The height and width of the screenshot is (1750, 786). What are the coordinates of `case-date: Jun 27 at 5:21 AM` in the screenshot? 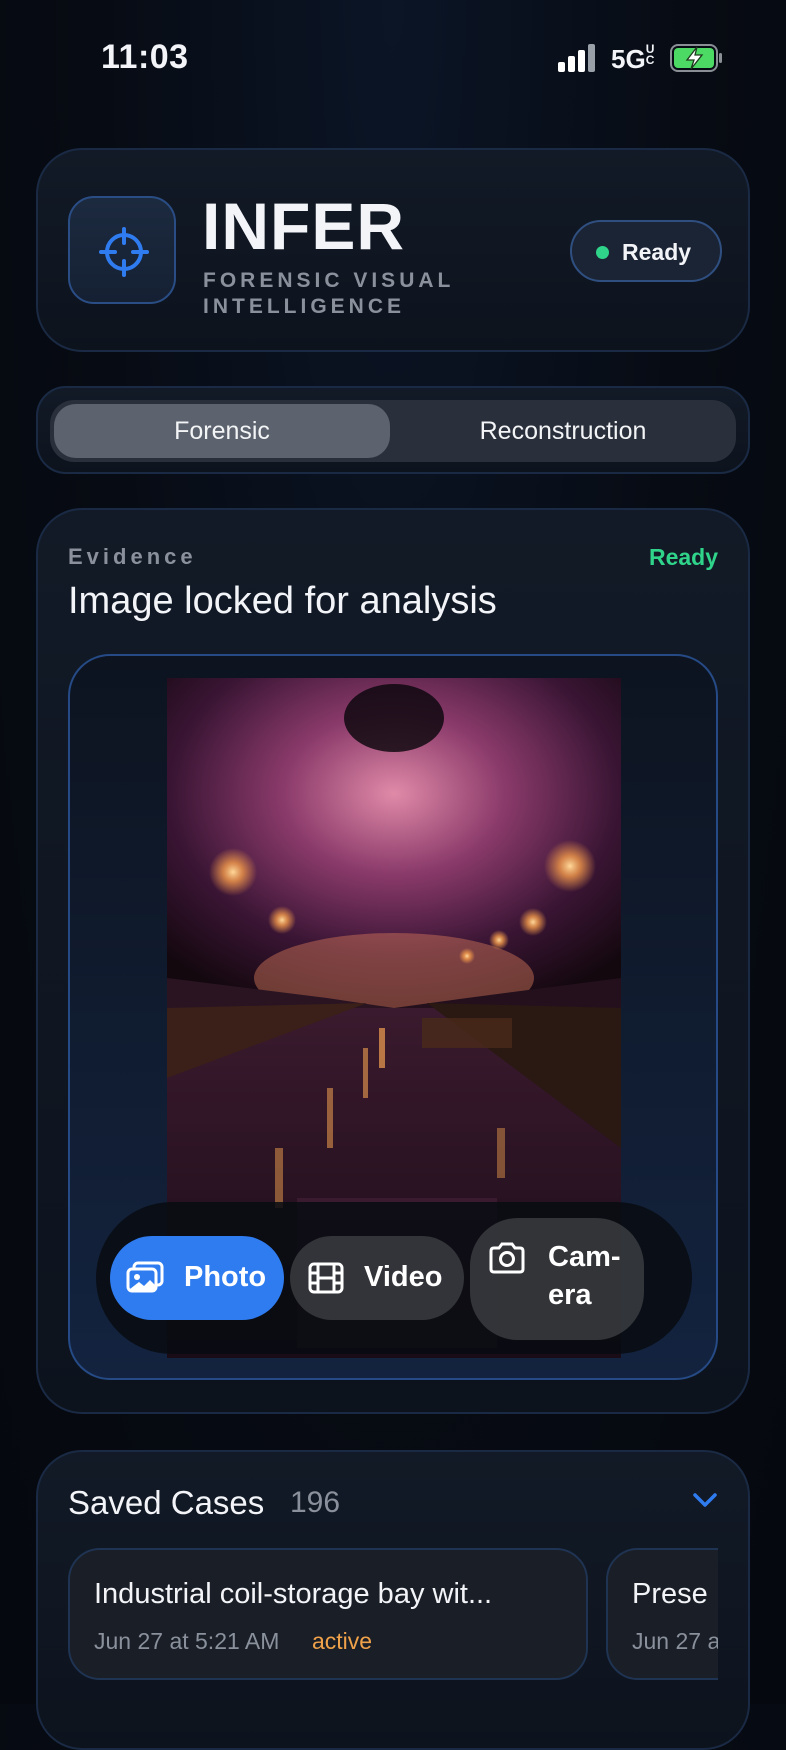 It's located at (187, 1641).